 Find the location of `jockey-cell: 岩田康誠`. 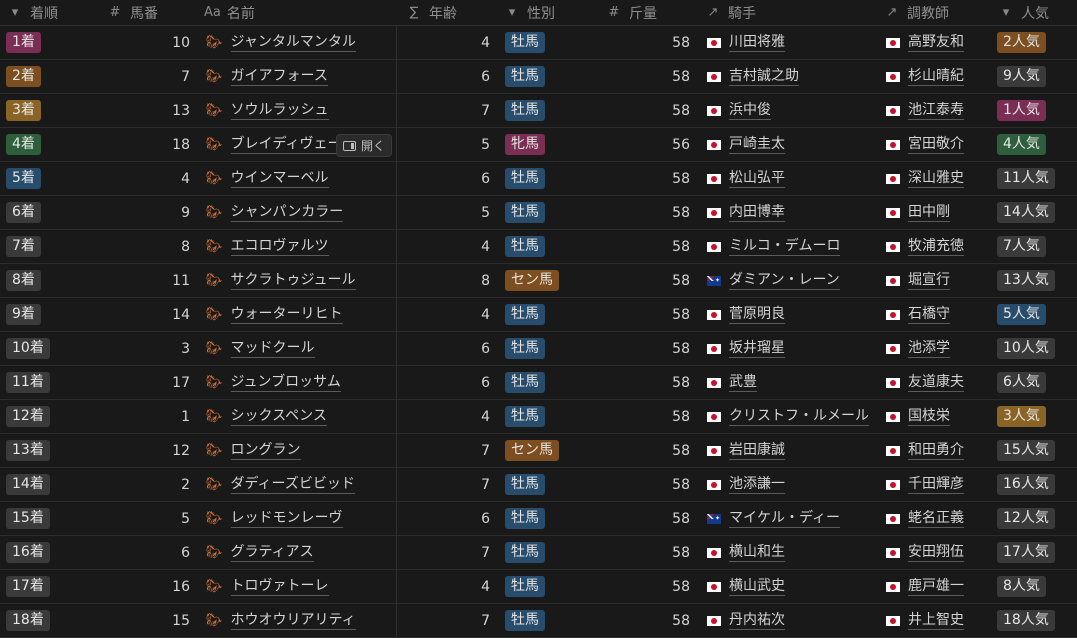

jockey-cell: 岩田康誠 is located at coordinates (788, 450).